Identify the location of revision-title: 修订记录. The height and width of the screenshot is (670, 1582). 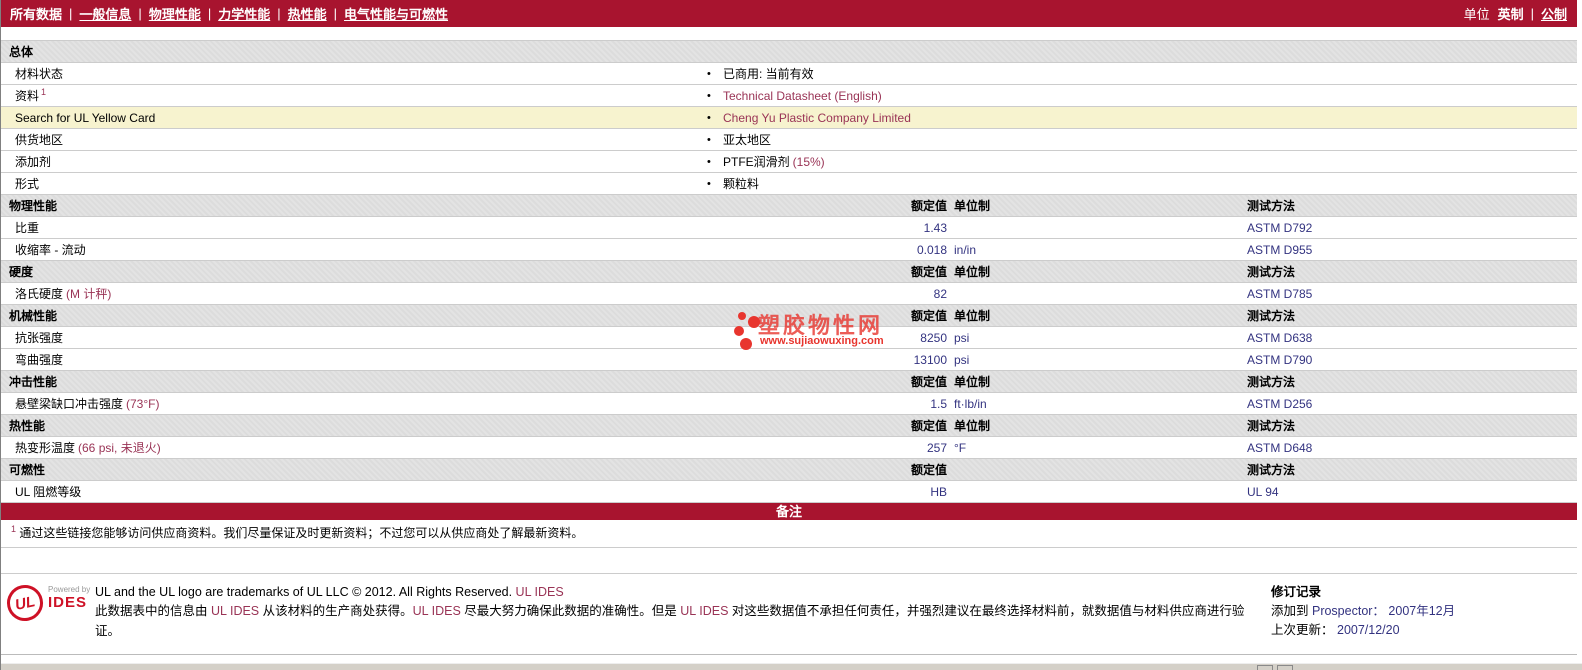
(1296, 592).